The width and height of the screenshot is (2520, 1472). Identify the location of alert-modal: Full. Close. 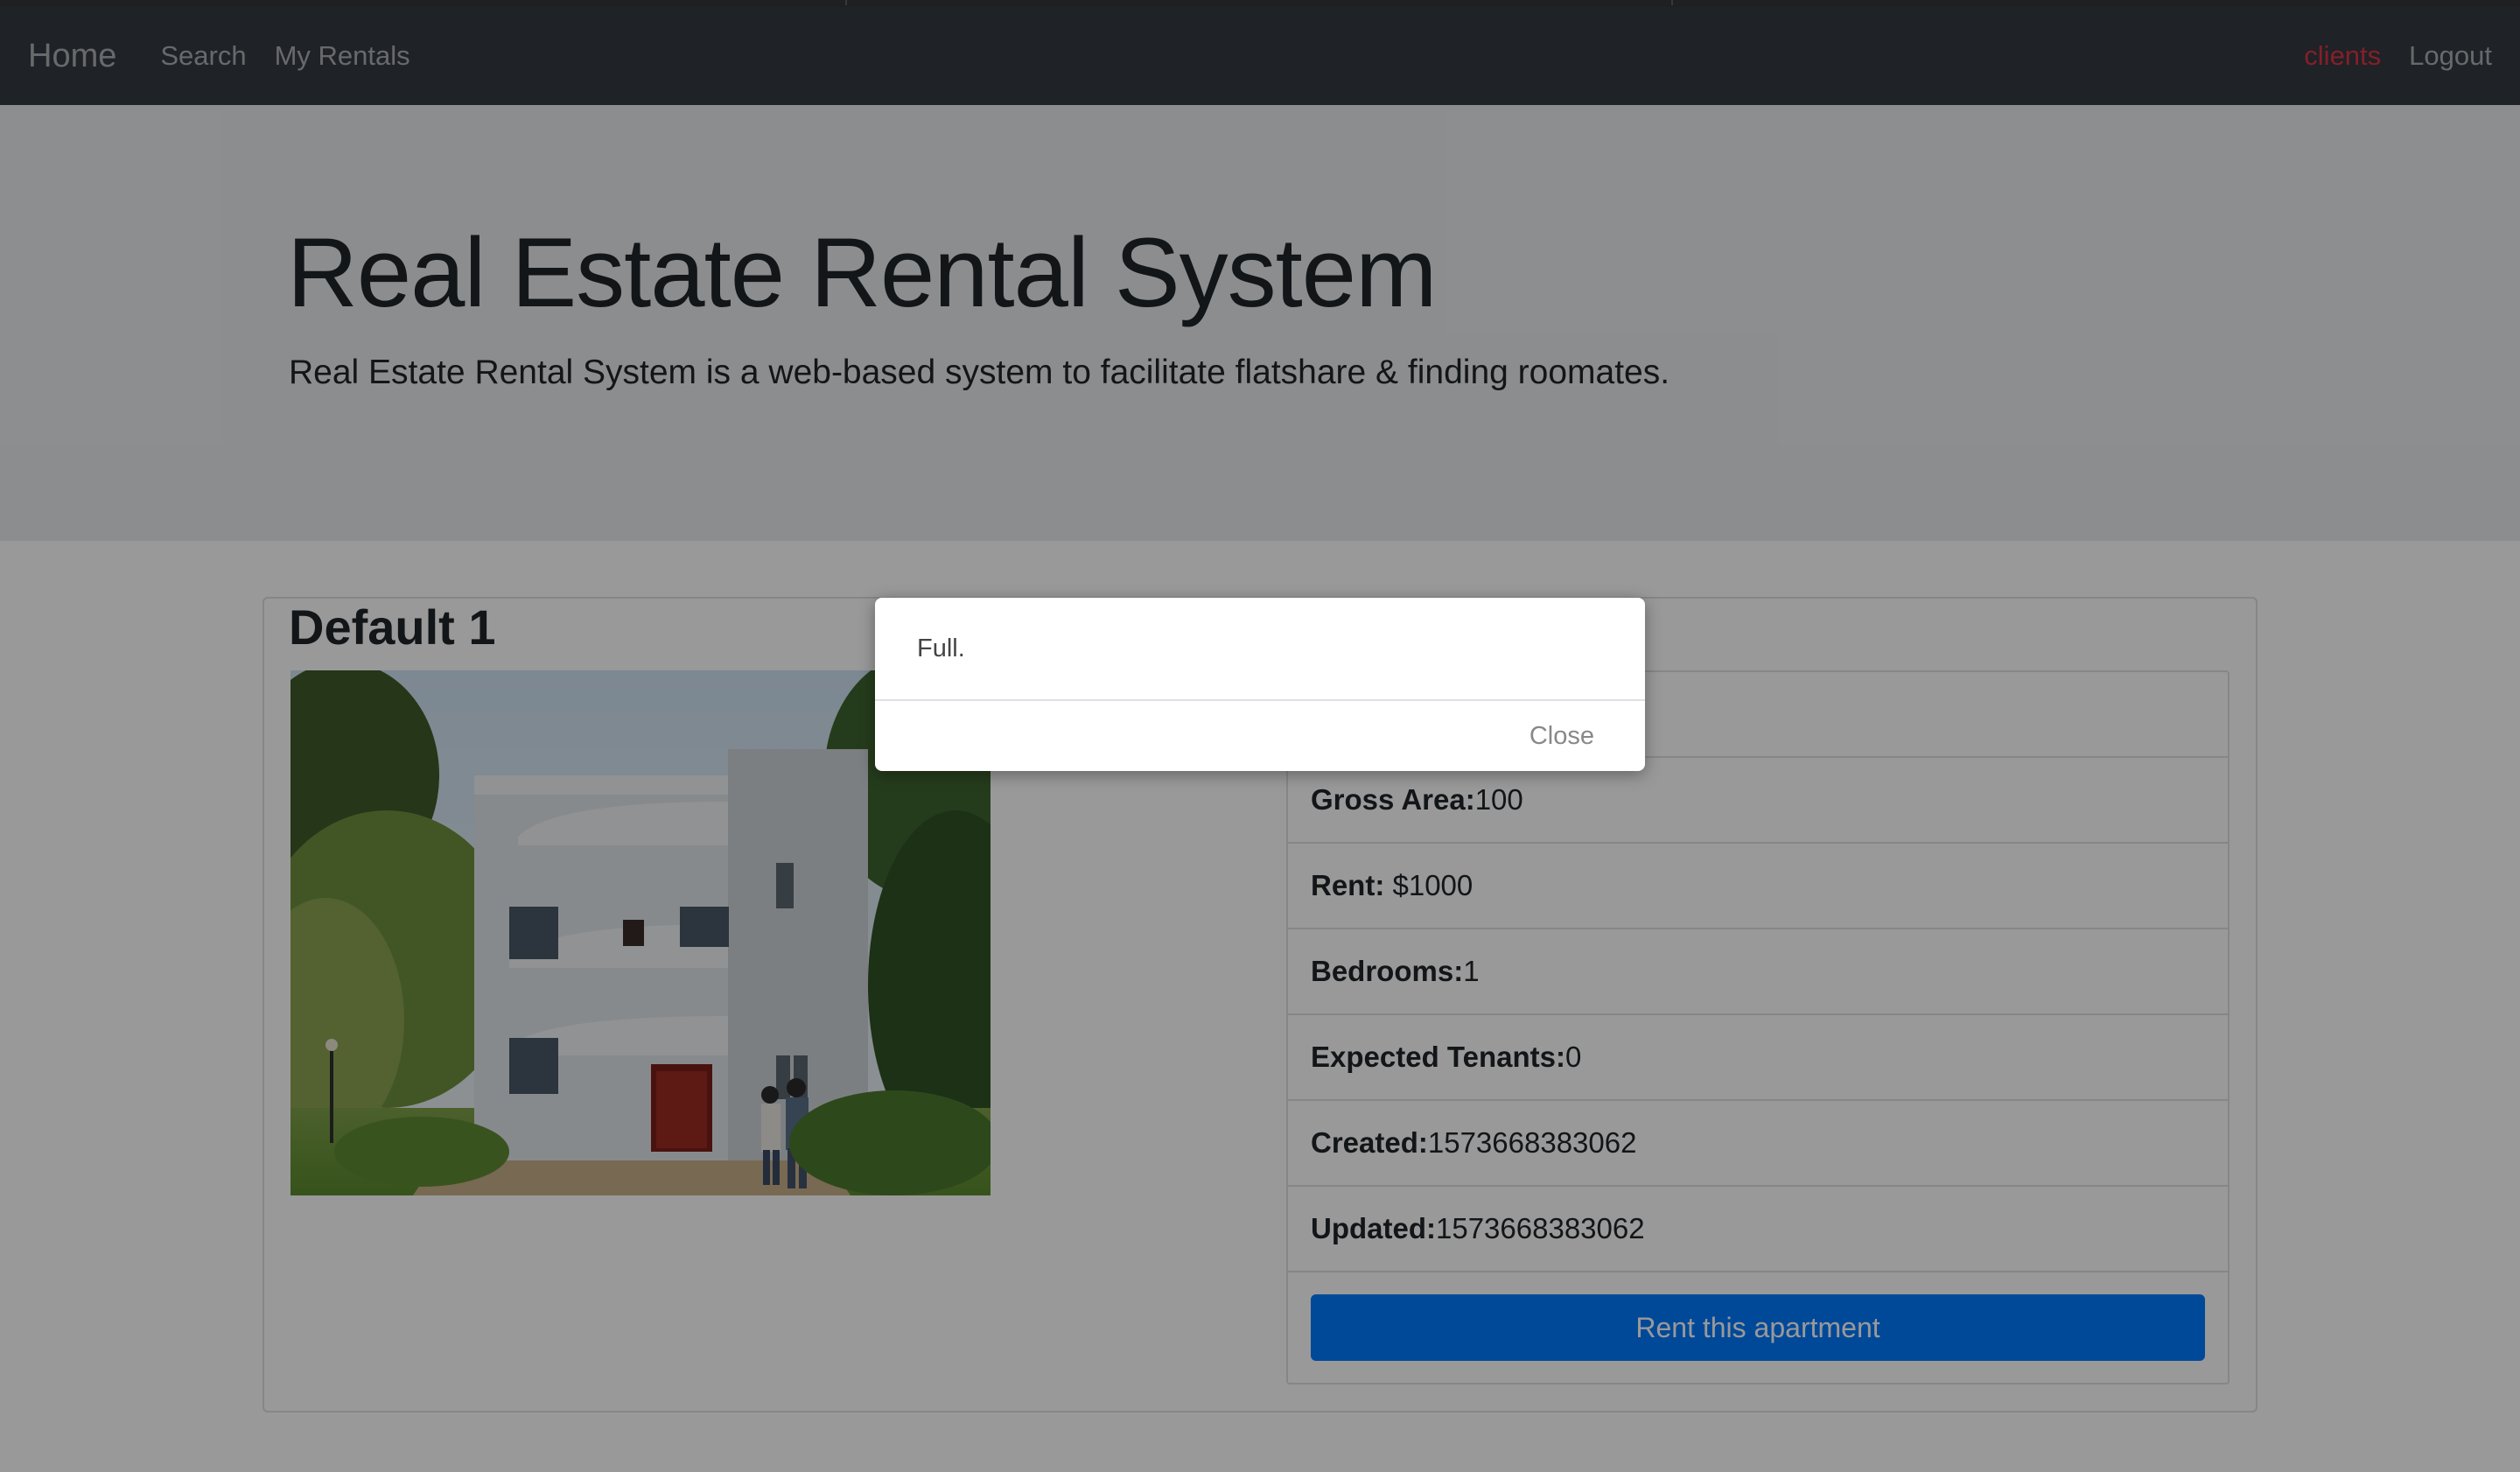
(1260, 684).